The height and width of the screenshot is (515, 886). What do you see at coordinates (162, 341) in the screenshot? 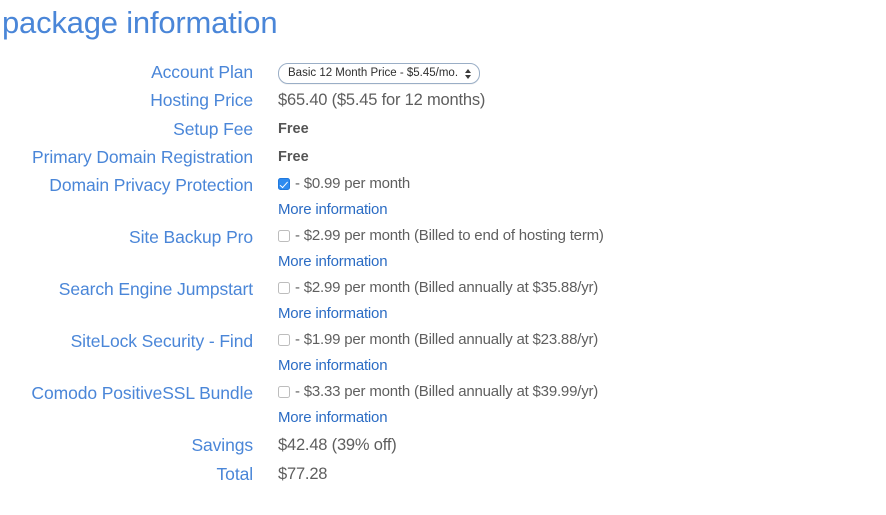
I see `row-label-addon-3: SiteLock Security - Find` at bounding box center [162, 341].